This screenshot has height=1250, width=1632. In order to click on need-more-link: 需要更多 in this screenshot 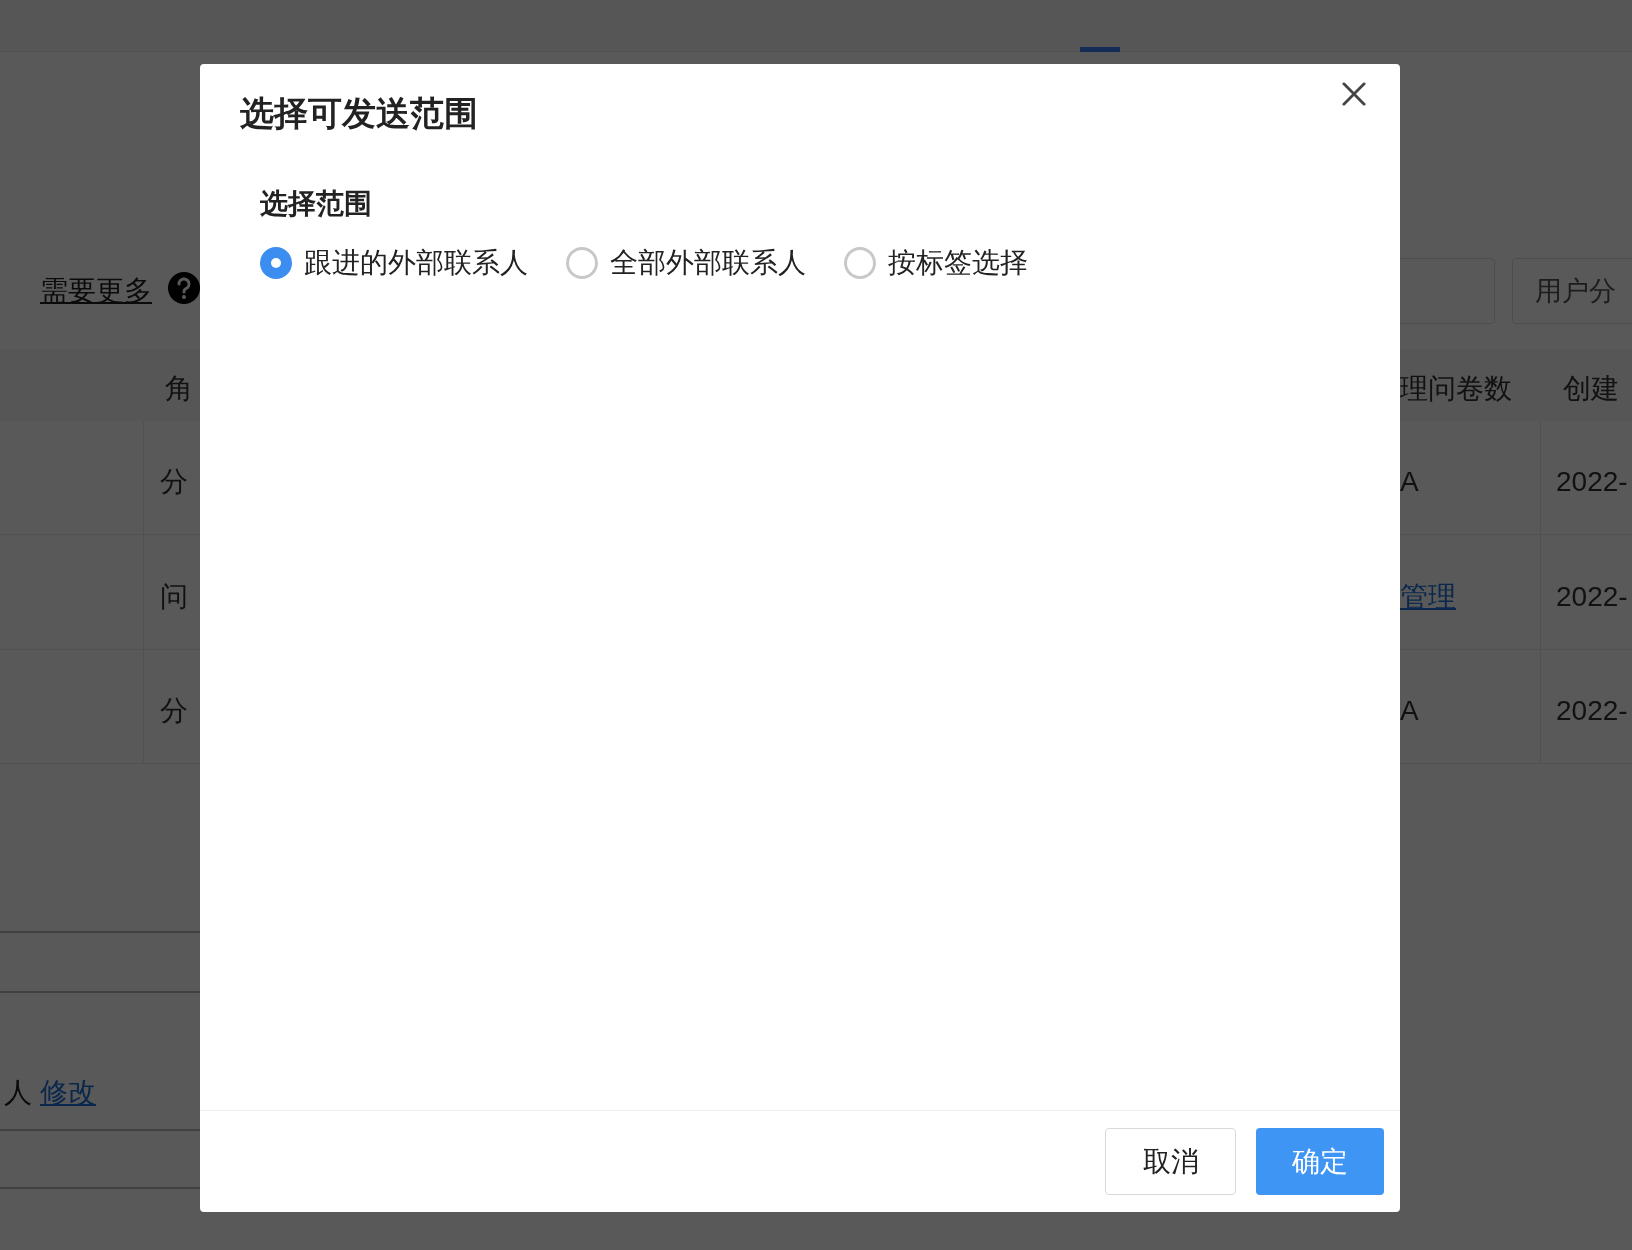, I will do `click(96, 291)`.